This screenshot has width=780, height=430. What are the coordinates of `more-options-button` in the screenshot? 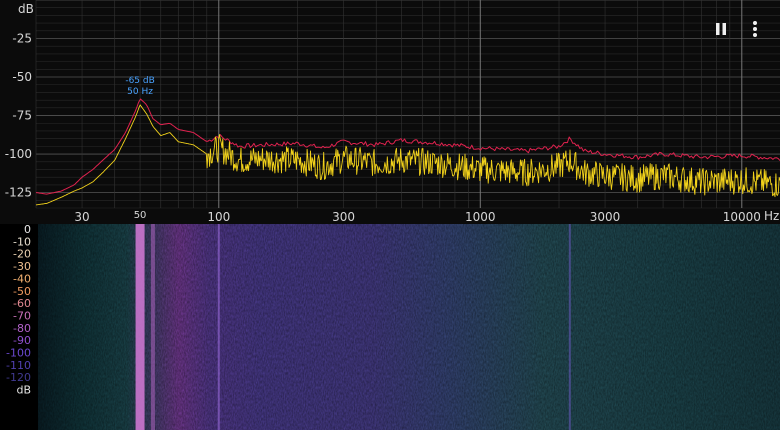 It's located at (755, 29).